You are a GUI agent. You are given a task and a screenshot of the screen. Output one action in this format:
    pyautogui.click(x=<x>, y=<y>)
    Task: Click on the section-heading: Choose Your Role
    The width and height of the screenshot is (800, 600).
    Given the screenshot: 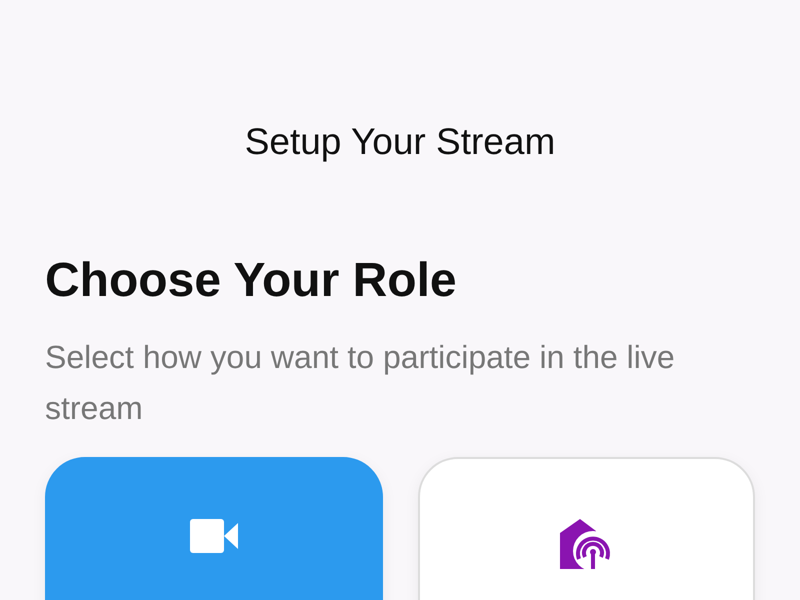 What is the action you would take?
    pyautogui.click(x=251, y=281)
    